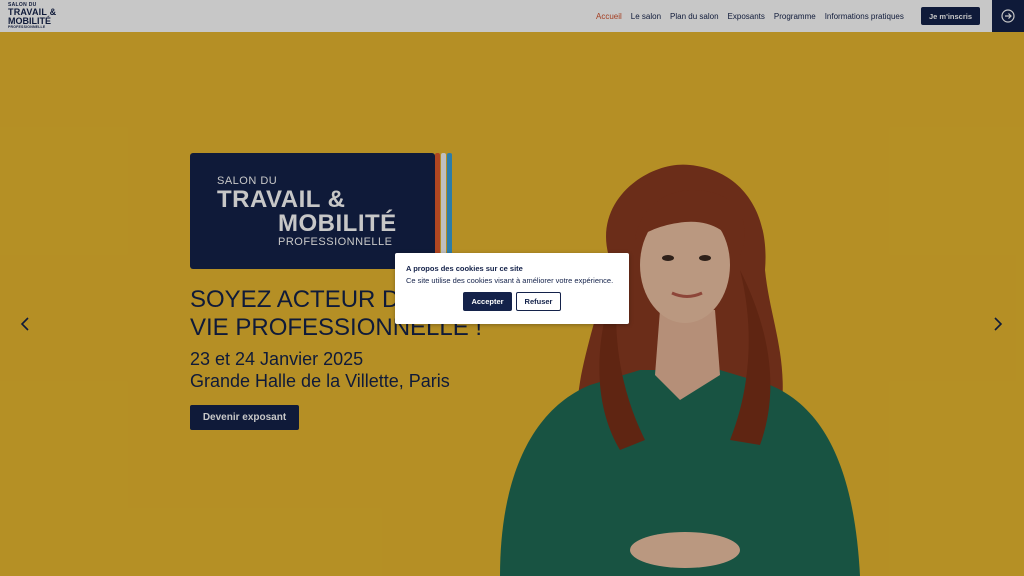 This screenshot has width=1024, height=576. Describe the element at coordinates (487, 301) in the screenshot. I see `accept-cookies-button: Accepter` at that location.